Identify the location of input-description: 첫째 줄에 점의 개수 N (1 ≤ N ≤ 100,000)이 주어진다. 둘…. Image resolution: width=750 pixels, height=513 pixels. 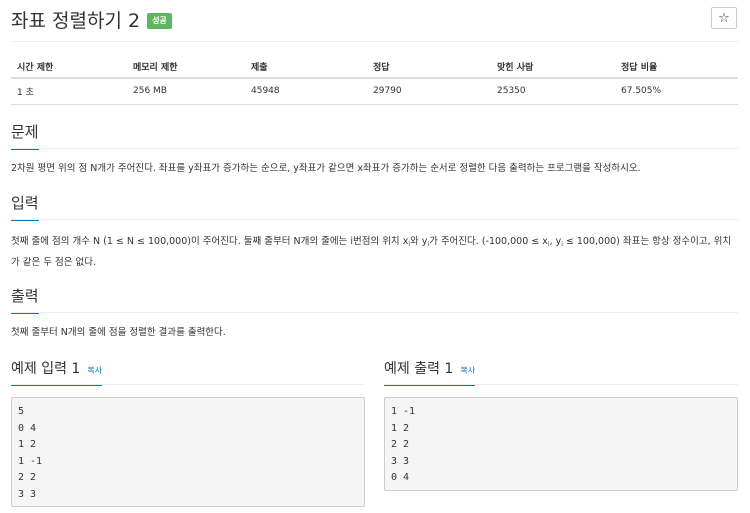
(374, 252).